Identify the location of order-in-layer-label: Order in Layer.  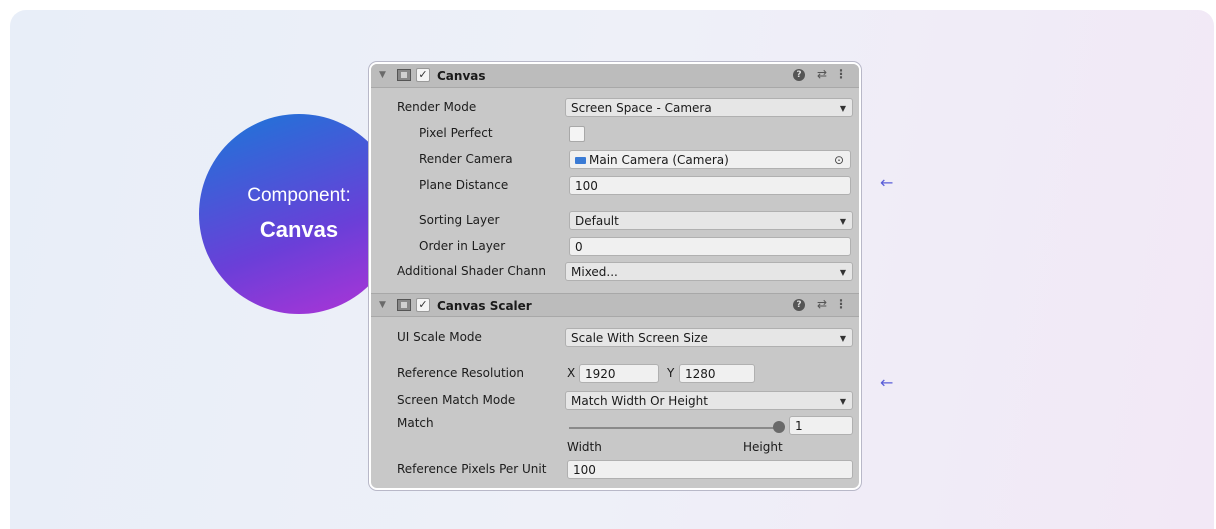
(462, 246).